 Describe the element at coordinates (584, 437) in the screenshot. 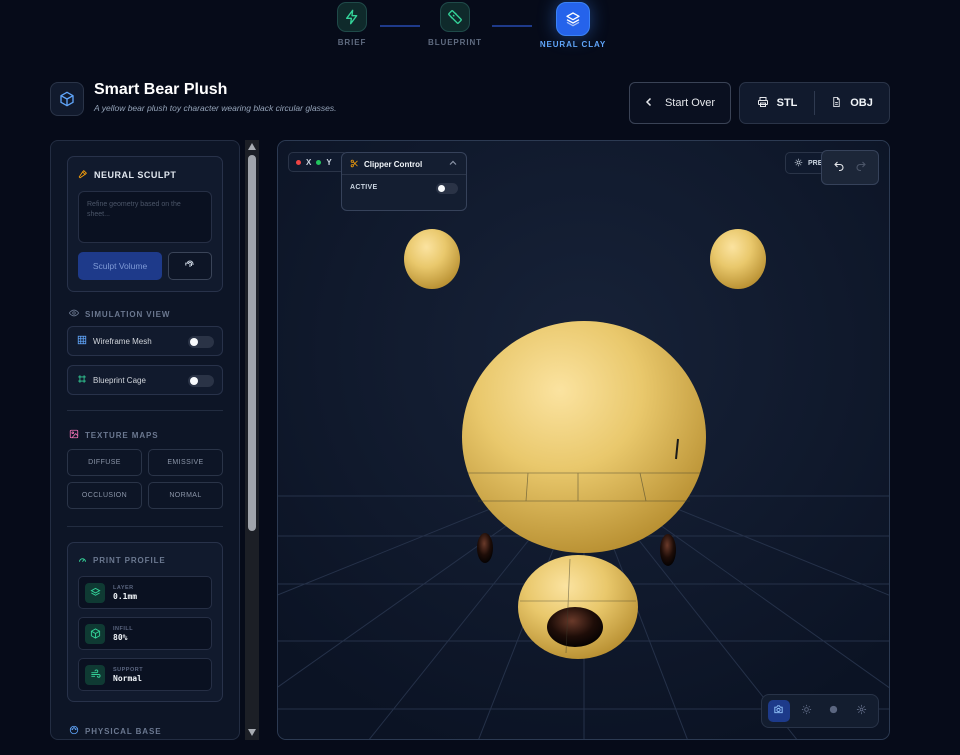

I see `bear-head` at that location.